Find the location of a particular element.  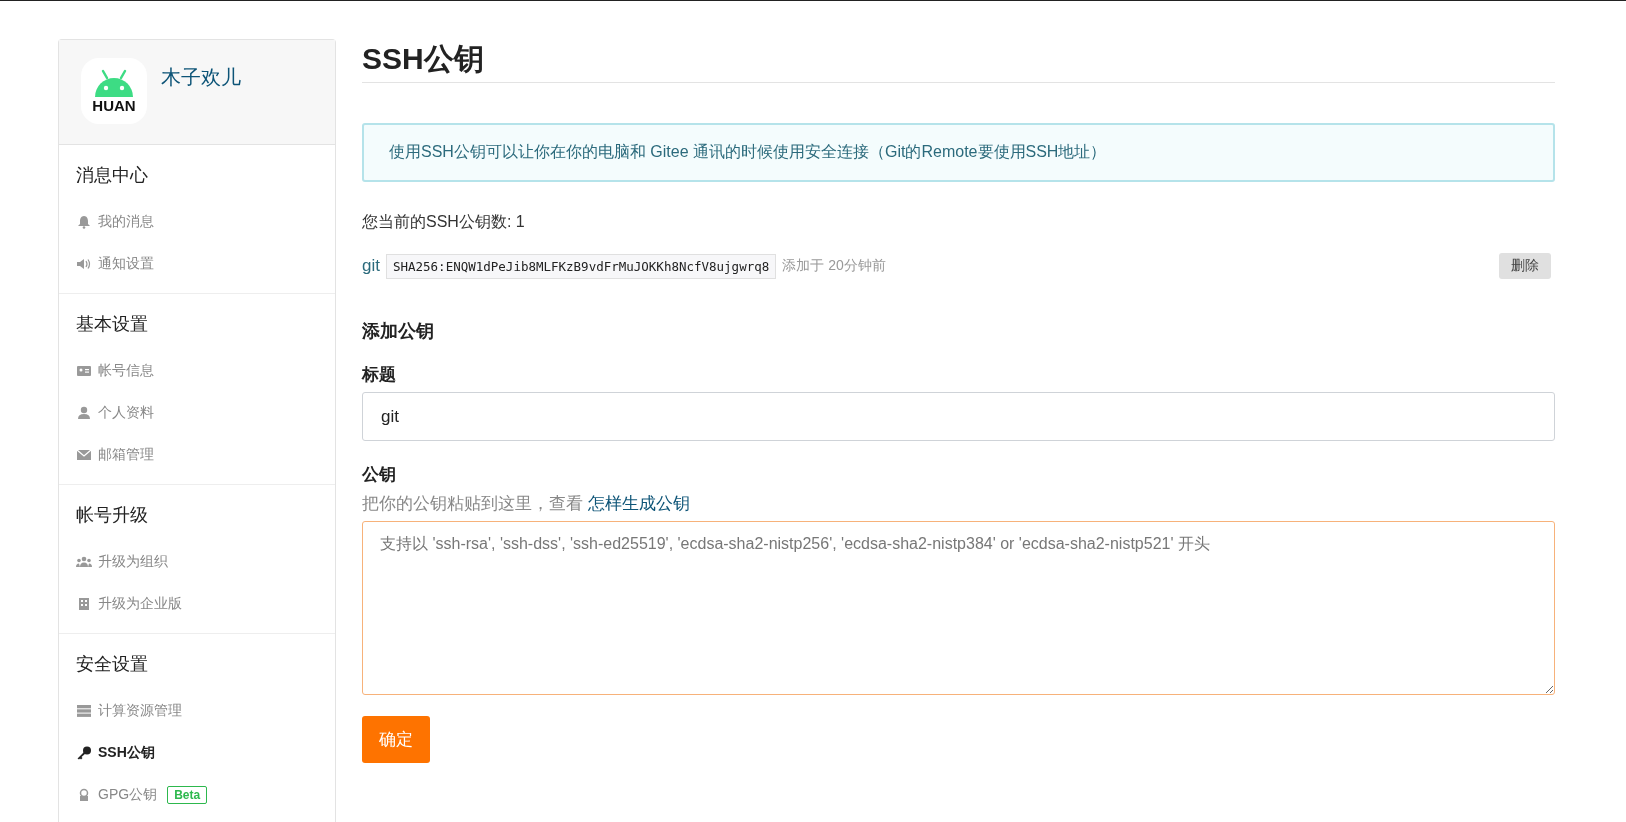

key-count: 您当前的SSH公钥数: 1 is located at coordinates (444, 222).